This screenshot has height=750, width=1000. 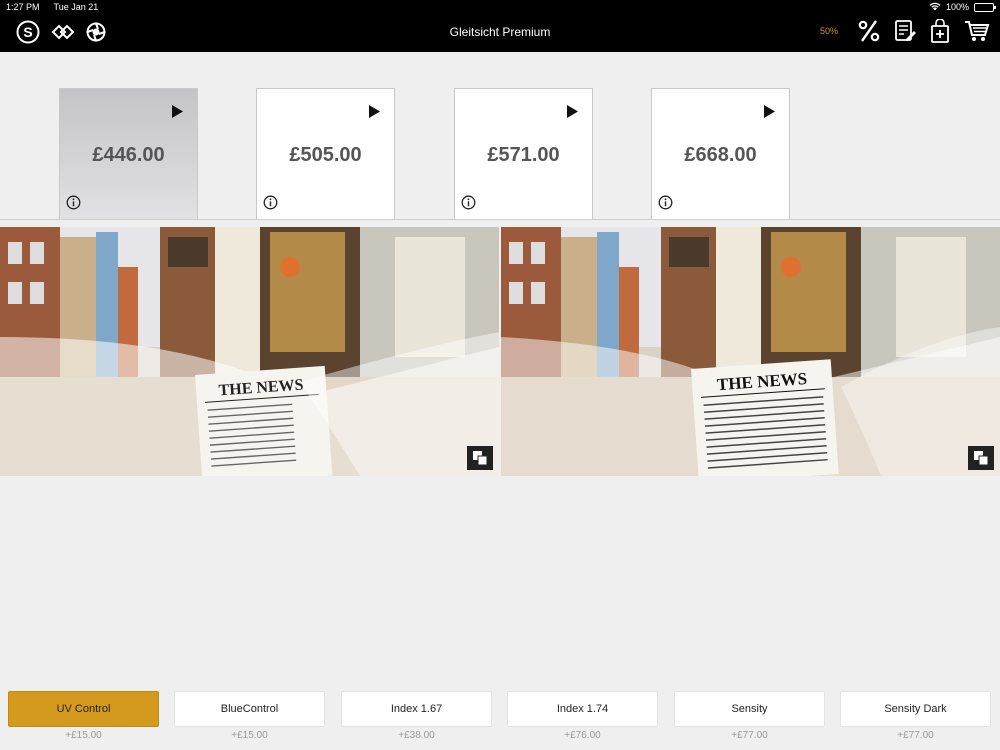 What do you see at coordinates (935, 7) in the screenshot?
I see `wifi-icon` at bounding box center [935, 7].